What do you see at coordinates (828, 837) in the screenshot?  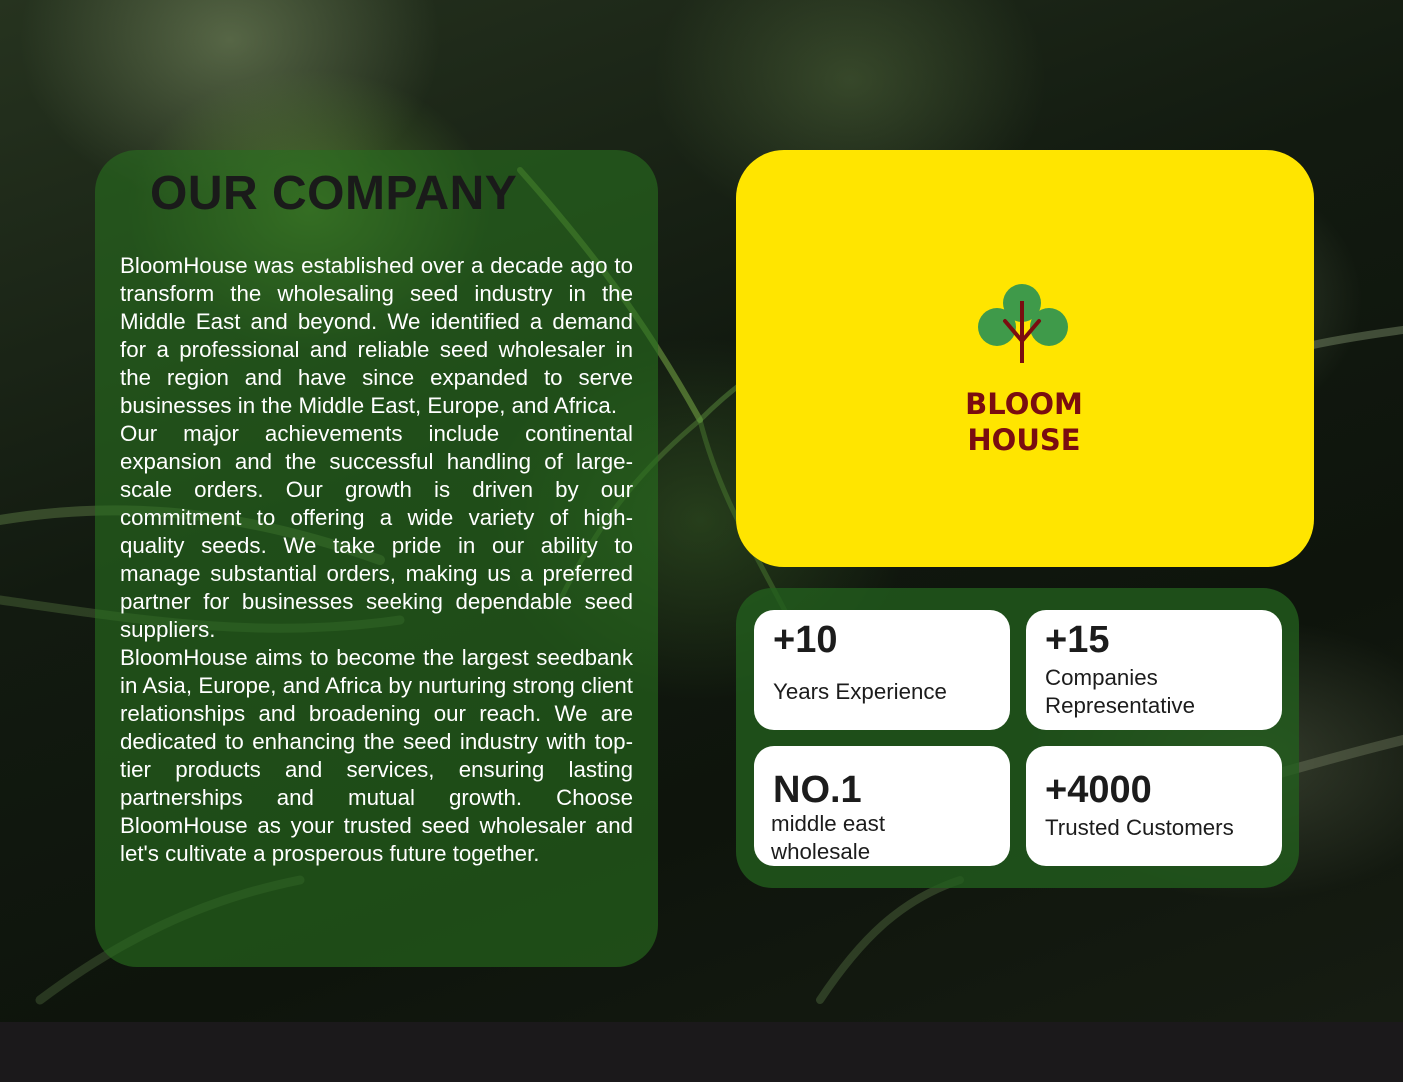 I see `stat-label: middle east wholesale` at bounding box center [828, 837].